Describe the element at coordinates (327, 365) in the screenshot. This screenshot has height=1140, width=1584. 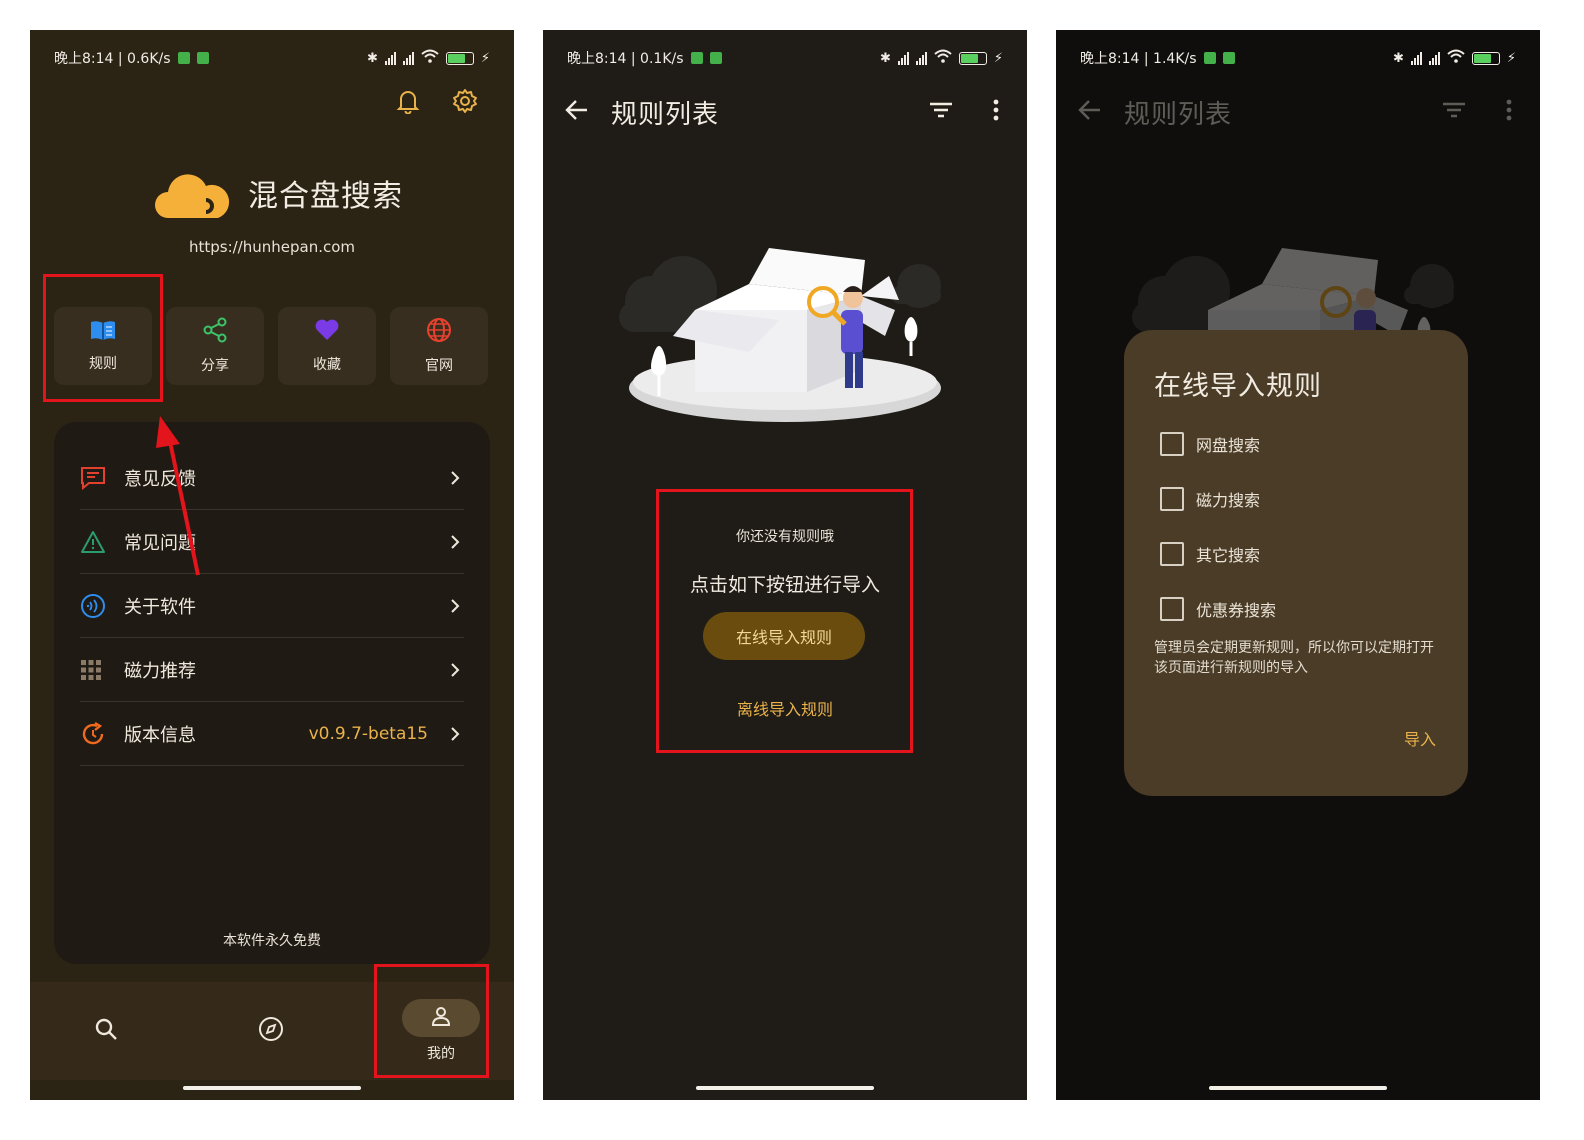
I see `shortcut-label: 收藏` at that location.